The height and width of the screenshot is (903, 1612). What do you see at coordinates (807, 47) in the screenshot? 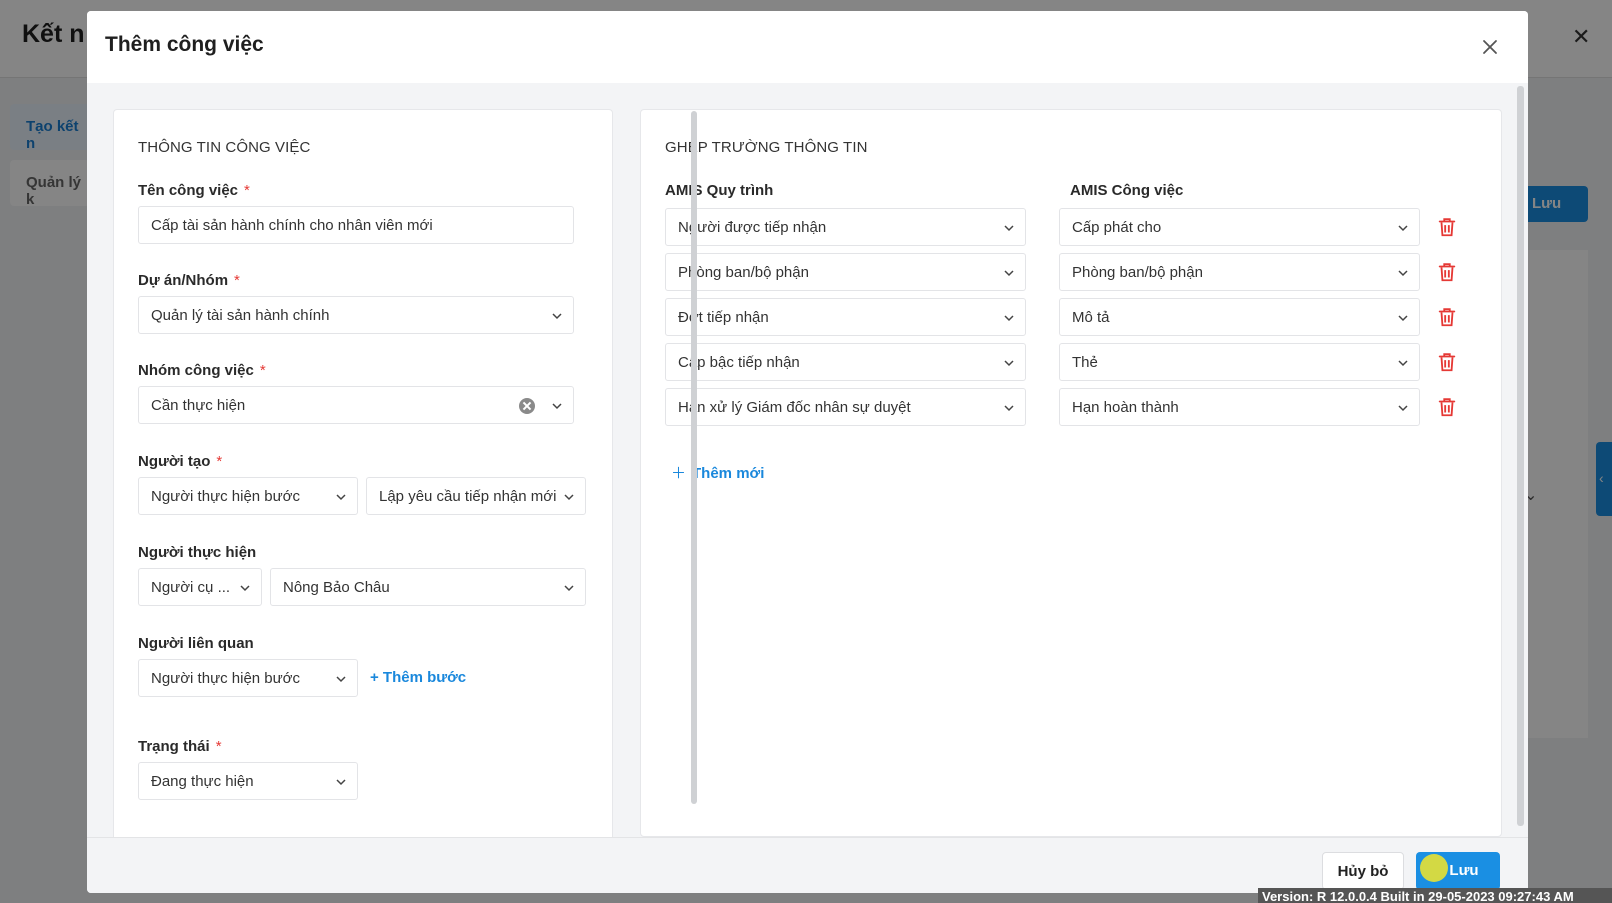
I see `modal-header: Thêm công việc` at bounding box center [807, 47].